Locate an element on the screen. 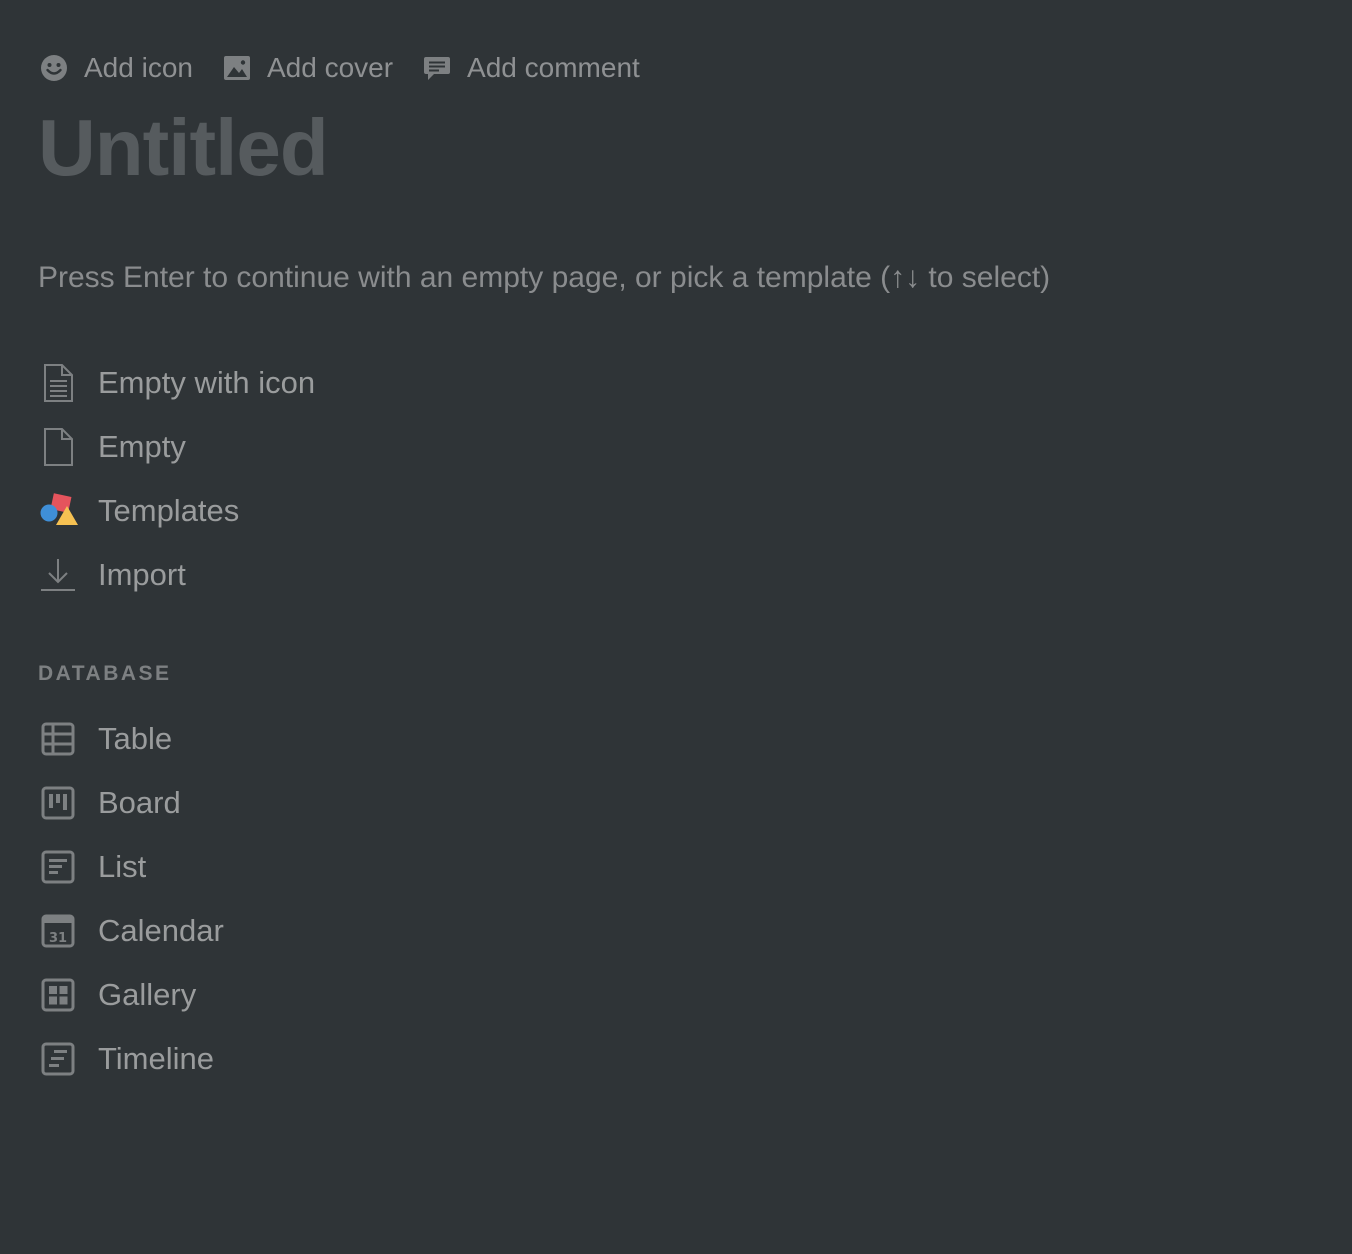 The height and width of the screenshot is (1254, 1352). page-options-list: Empty with icon Empty Templates Import is located at coordinates (338, 479).